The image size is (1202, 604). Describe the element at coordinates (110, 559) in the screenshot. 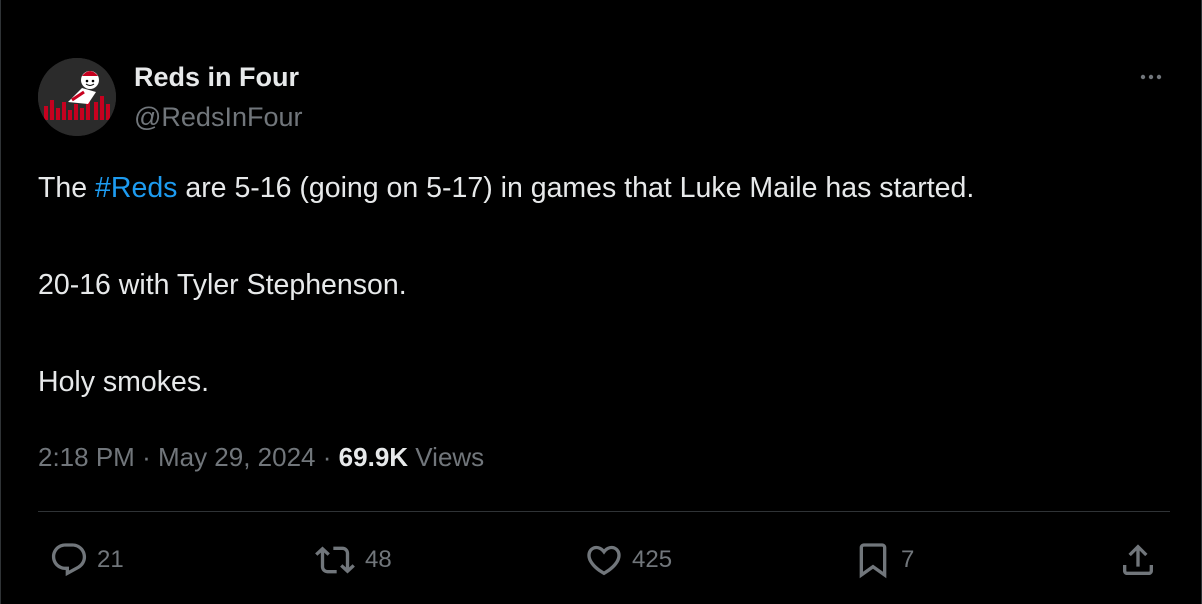

I see `reply-count: 21` at that location.